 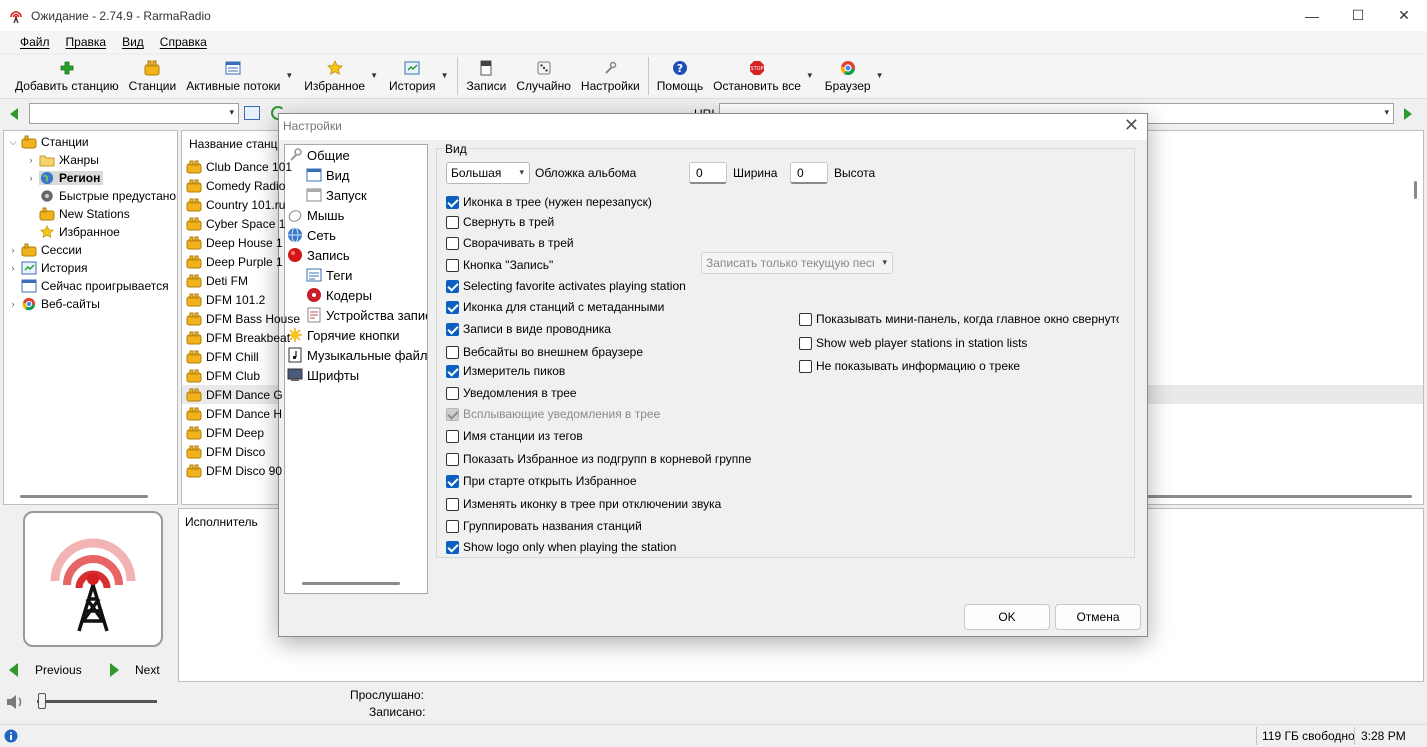 What do you see at coordinates (328, 175) in the screenshot?
I see `settings-item-view: Вид` at bounding box center [328, 175].